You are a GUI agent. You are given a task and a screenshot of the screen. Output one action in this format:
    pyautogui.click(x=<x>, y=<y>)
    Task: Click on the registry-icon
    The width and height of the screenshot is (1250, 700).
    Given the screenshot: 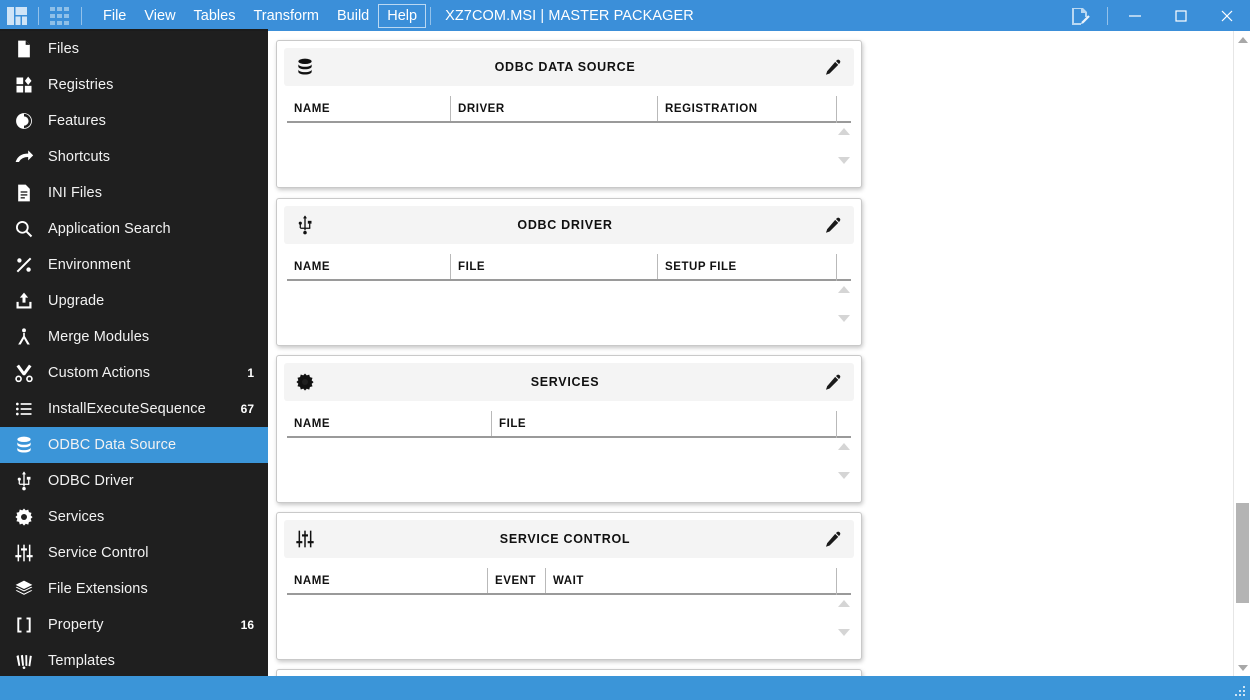 What is the action you would take?
    pyautogui.click(x=24, y=85)
    